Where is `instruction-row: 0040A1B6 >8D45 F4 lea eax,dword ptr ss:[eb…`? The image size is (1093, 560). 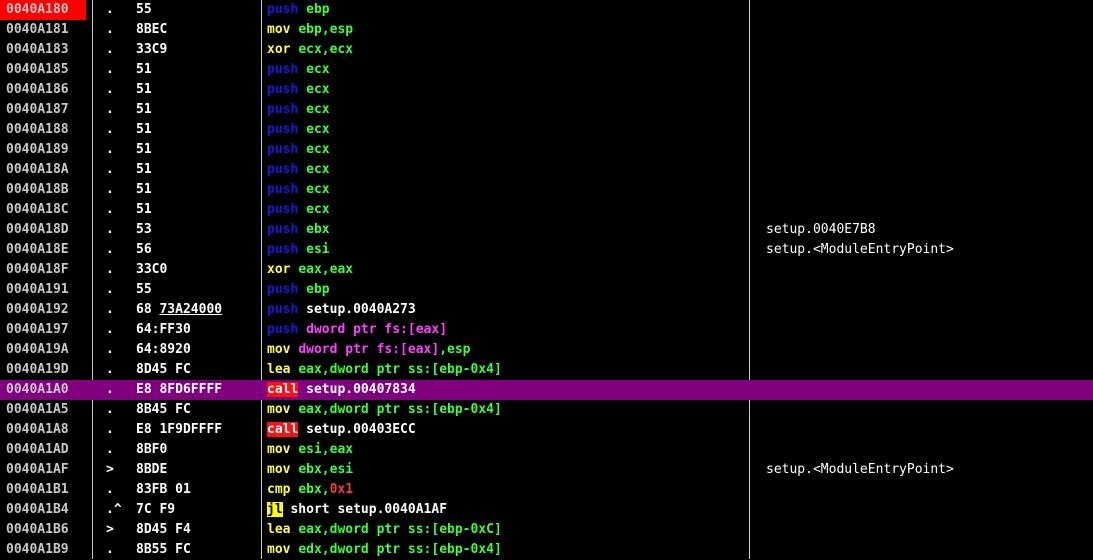 instruction-row: 0040A1B6 >8D45 F4 lea eax,dword ptr ss:[eb… is located at coordinates (546, 530).